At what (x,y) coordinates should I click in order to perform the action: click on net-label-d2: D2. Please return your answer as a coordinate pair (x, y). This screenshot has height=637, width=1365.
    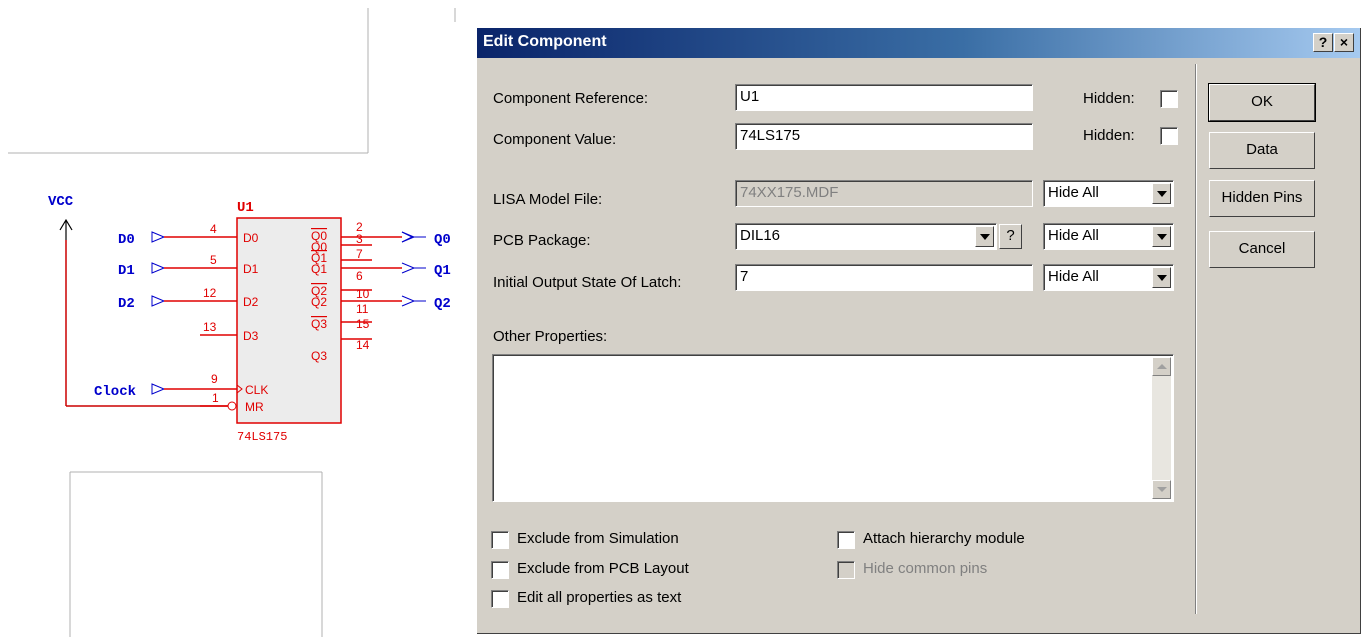
    Looking at the image, I should click on (126, 304).